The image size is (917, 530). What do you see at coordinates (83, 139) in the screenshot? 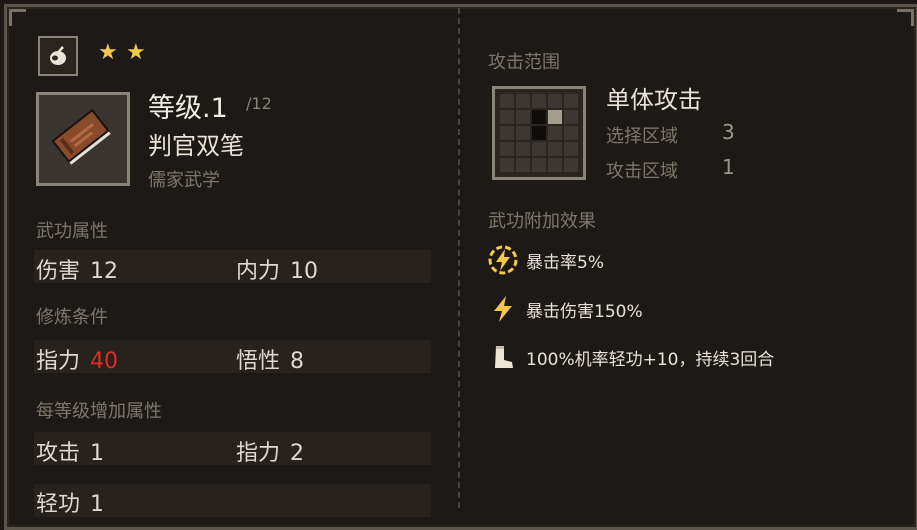
I see `book-icon` at bounding box center [83, 139].